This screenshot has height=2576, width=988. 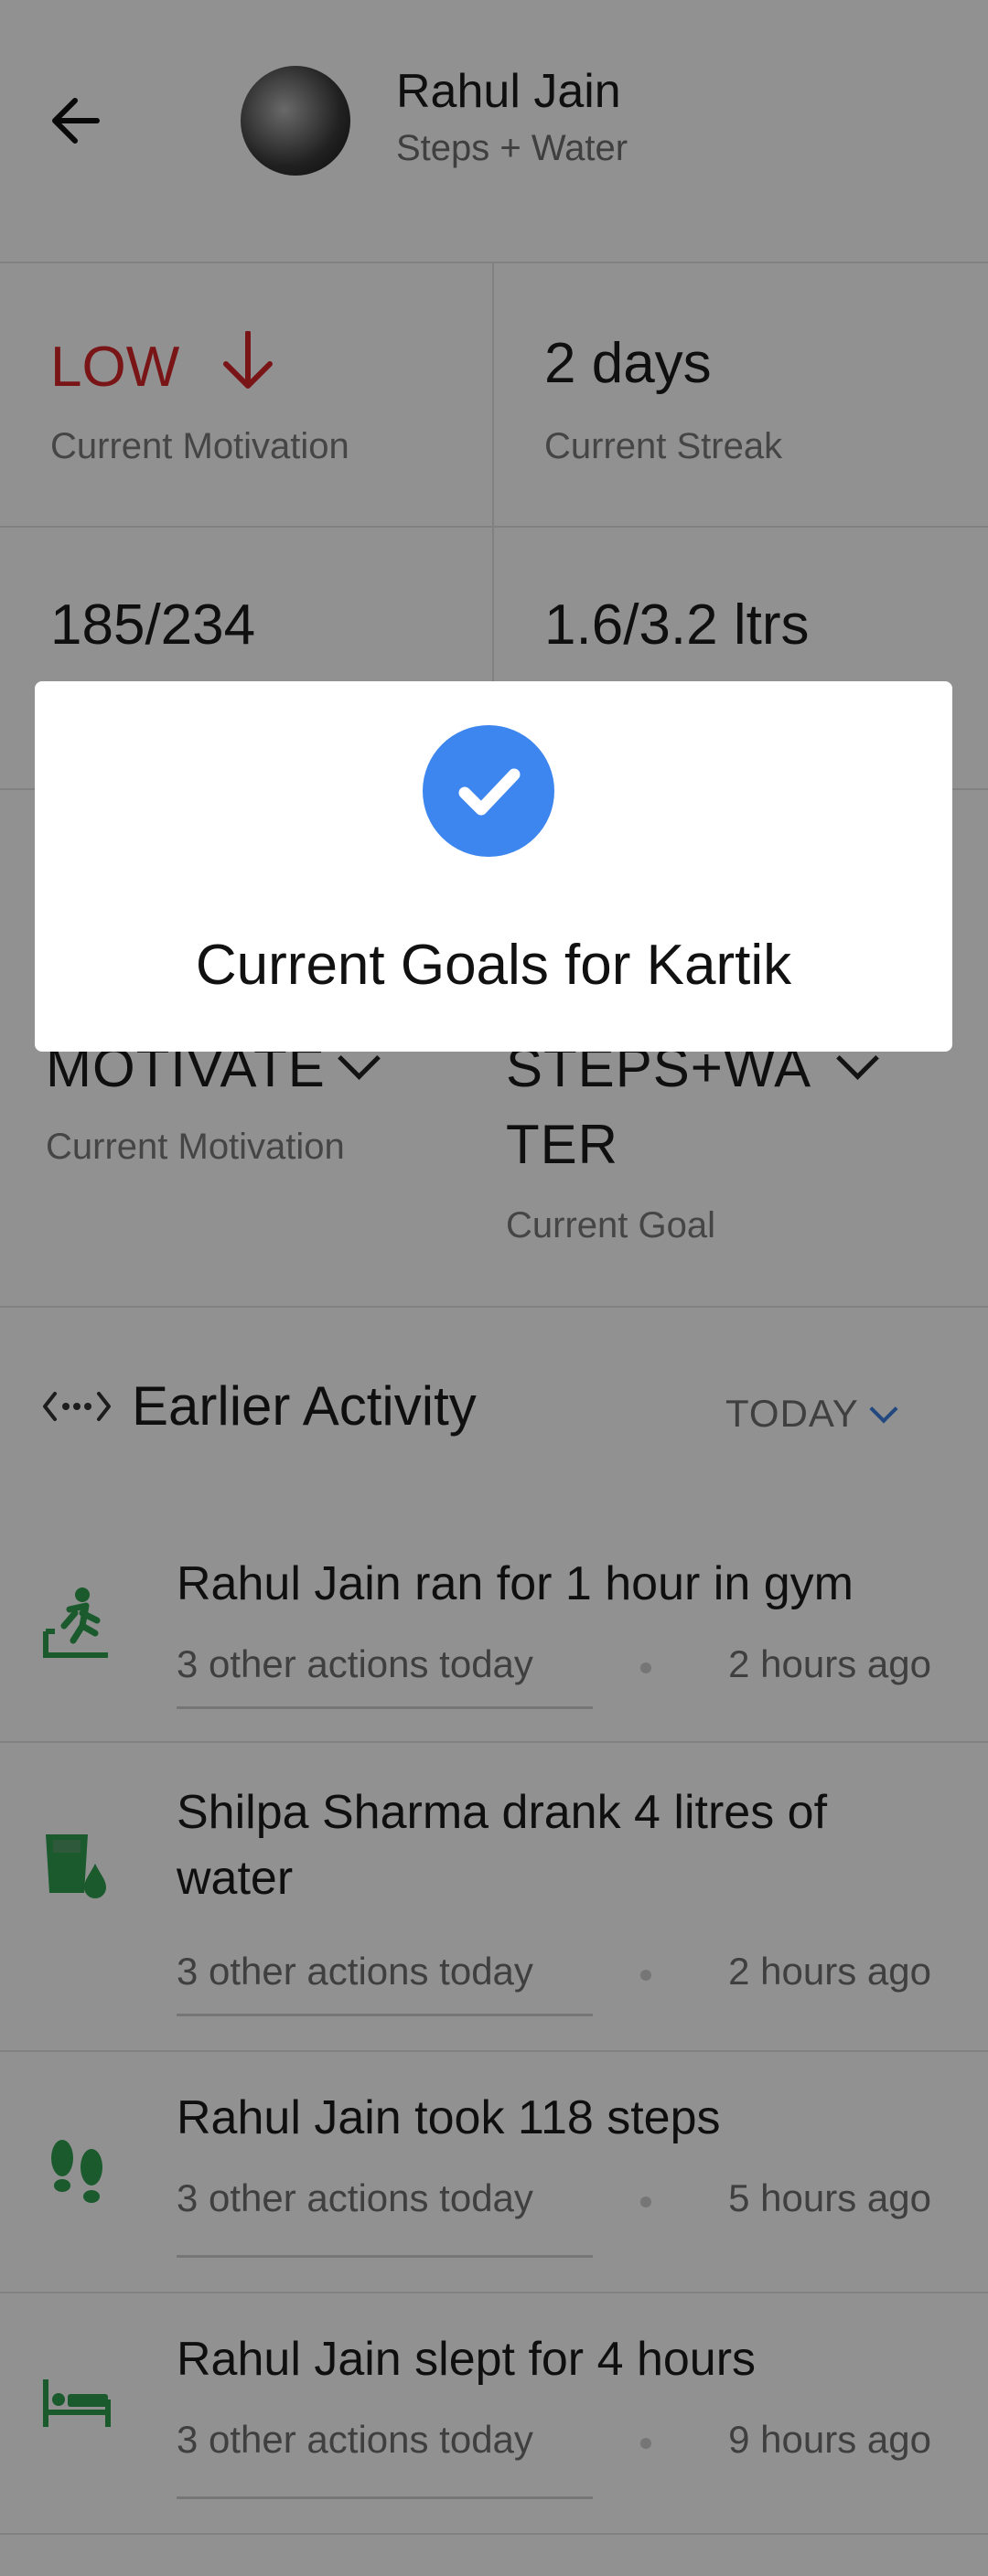 I want to click on check-circle-icon, so click(x=489, y=791).